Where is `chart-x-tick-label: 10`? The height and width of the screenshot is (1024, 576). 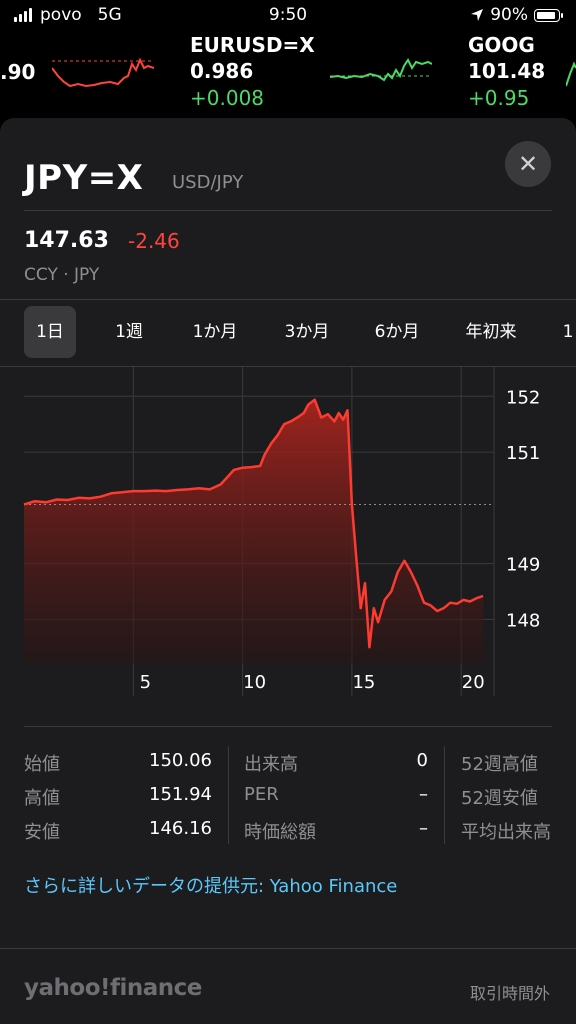
chart-x-tick-label: 10 is located at coordinates (254, 682).